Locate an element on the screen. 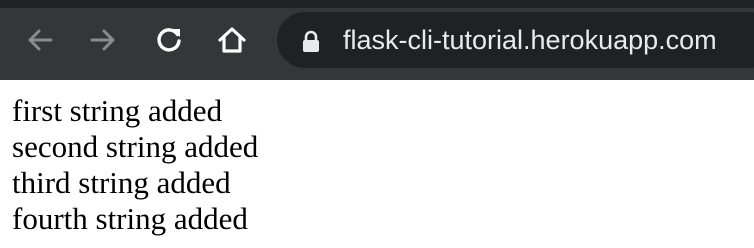 This screenshot has width=754, height=248. tab-strip is located at coordinates (377, 4).